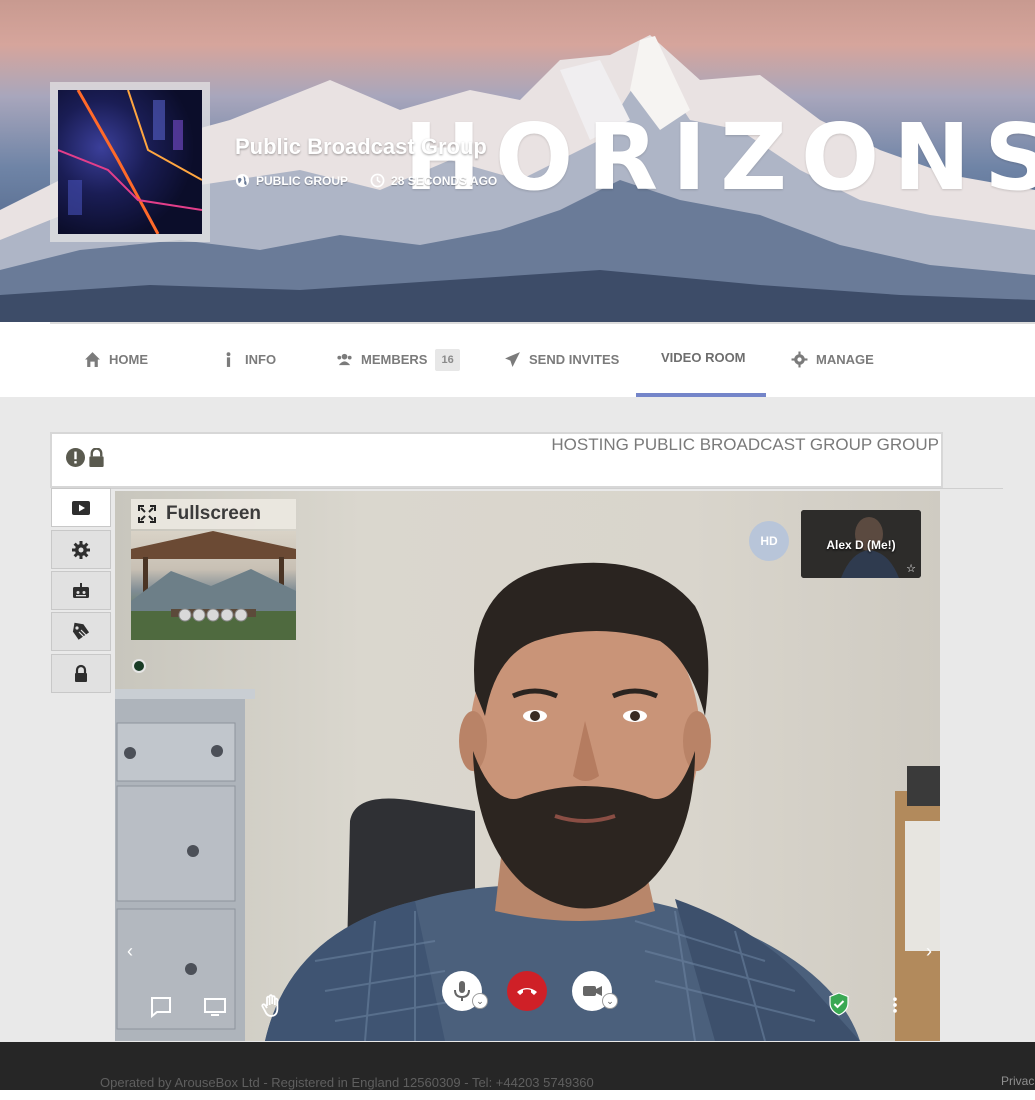 Image resolution: width=1035 pixels, height=1100 pixels. I want to click on side-tab-lock, so click(81, 673).